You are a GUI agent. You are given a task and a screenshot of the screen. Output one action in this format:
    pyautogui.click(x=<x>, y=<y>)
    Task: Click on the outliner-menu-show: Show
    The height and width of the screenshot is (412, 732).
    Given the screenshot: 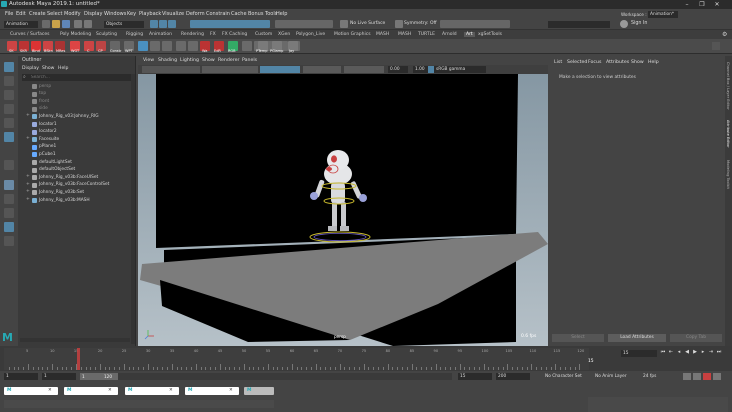 What is the action you would take?
    pyautogui.click(x=48, y=68)
    